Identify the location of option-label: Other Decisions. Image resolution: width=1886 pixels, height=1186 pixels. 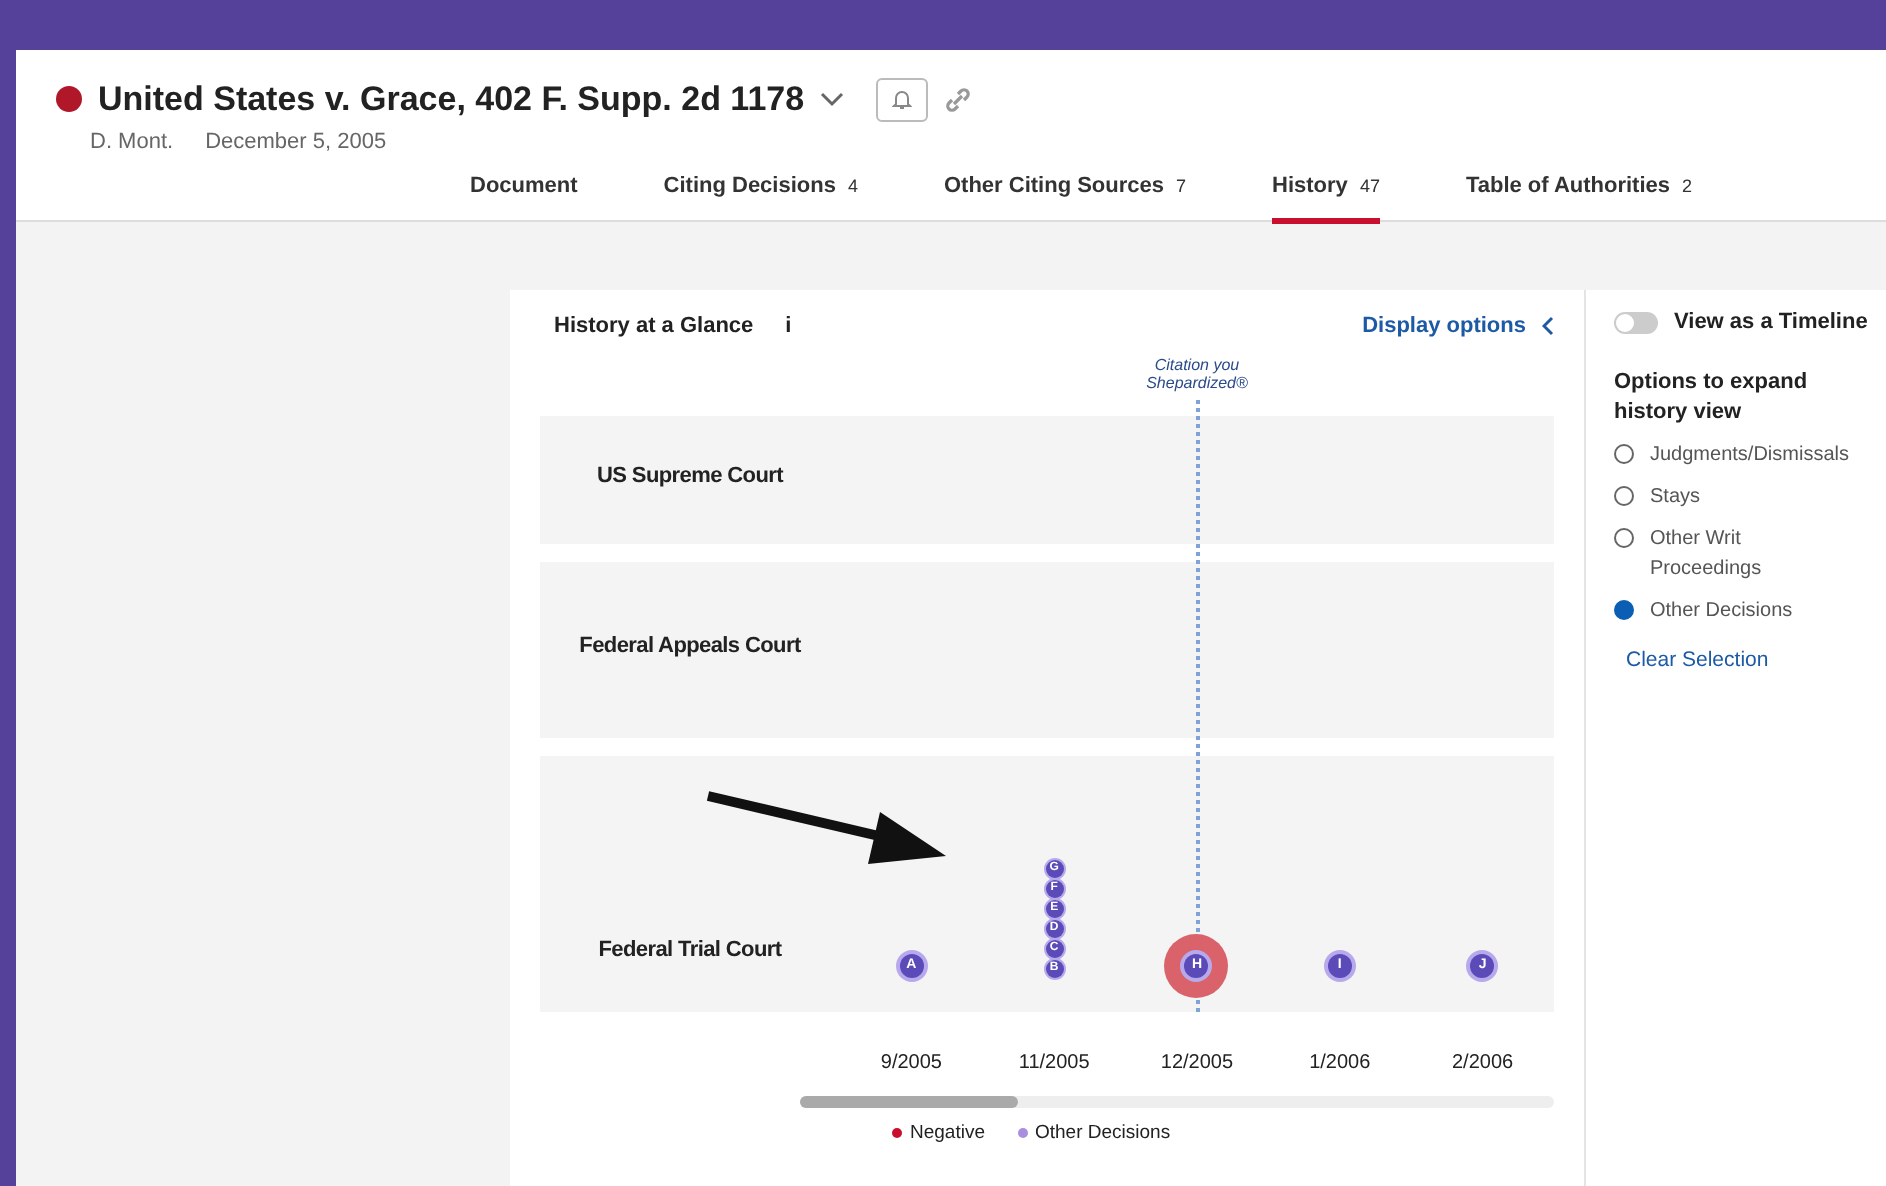
(1722, 612).